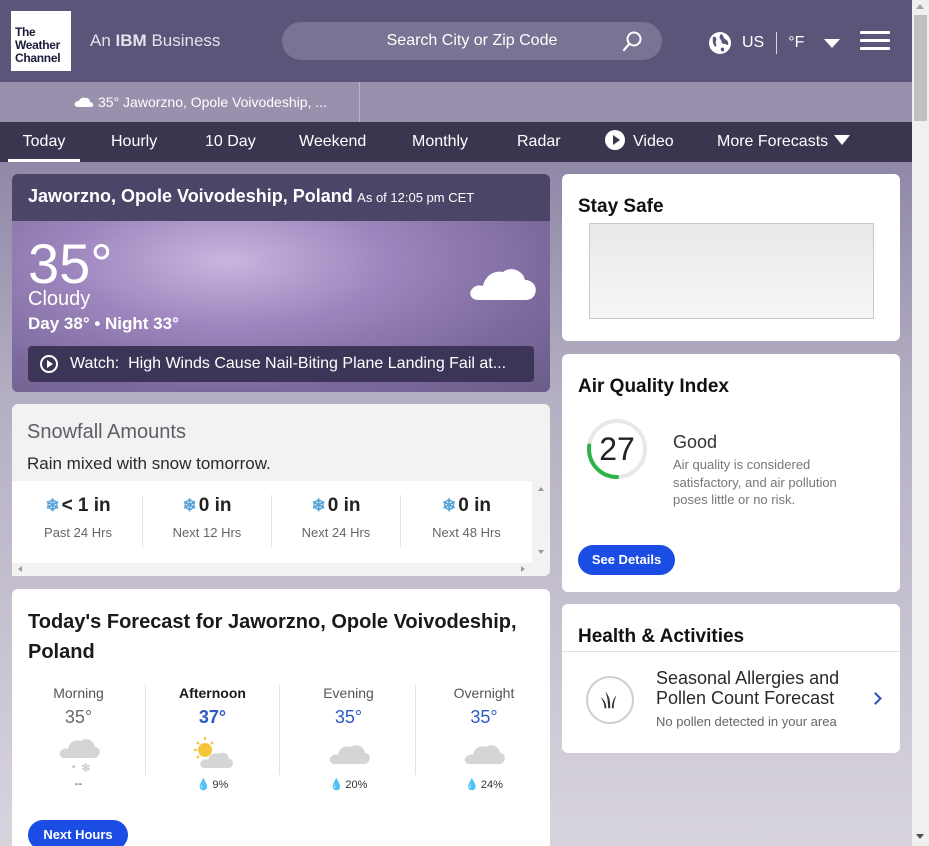 The image size is (929, 846). Describe the element at coordinates (626, 560) in the screenshot. I see `see-details-button: See Details` at that location.